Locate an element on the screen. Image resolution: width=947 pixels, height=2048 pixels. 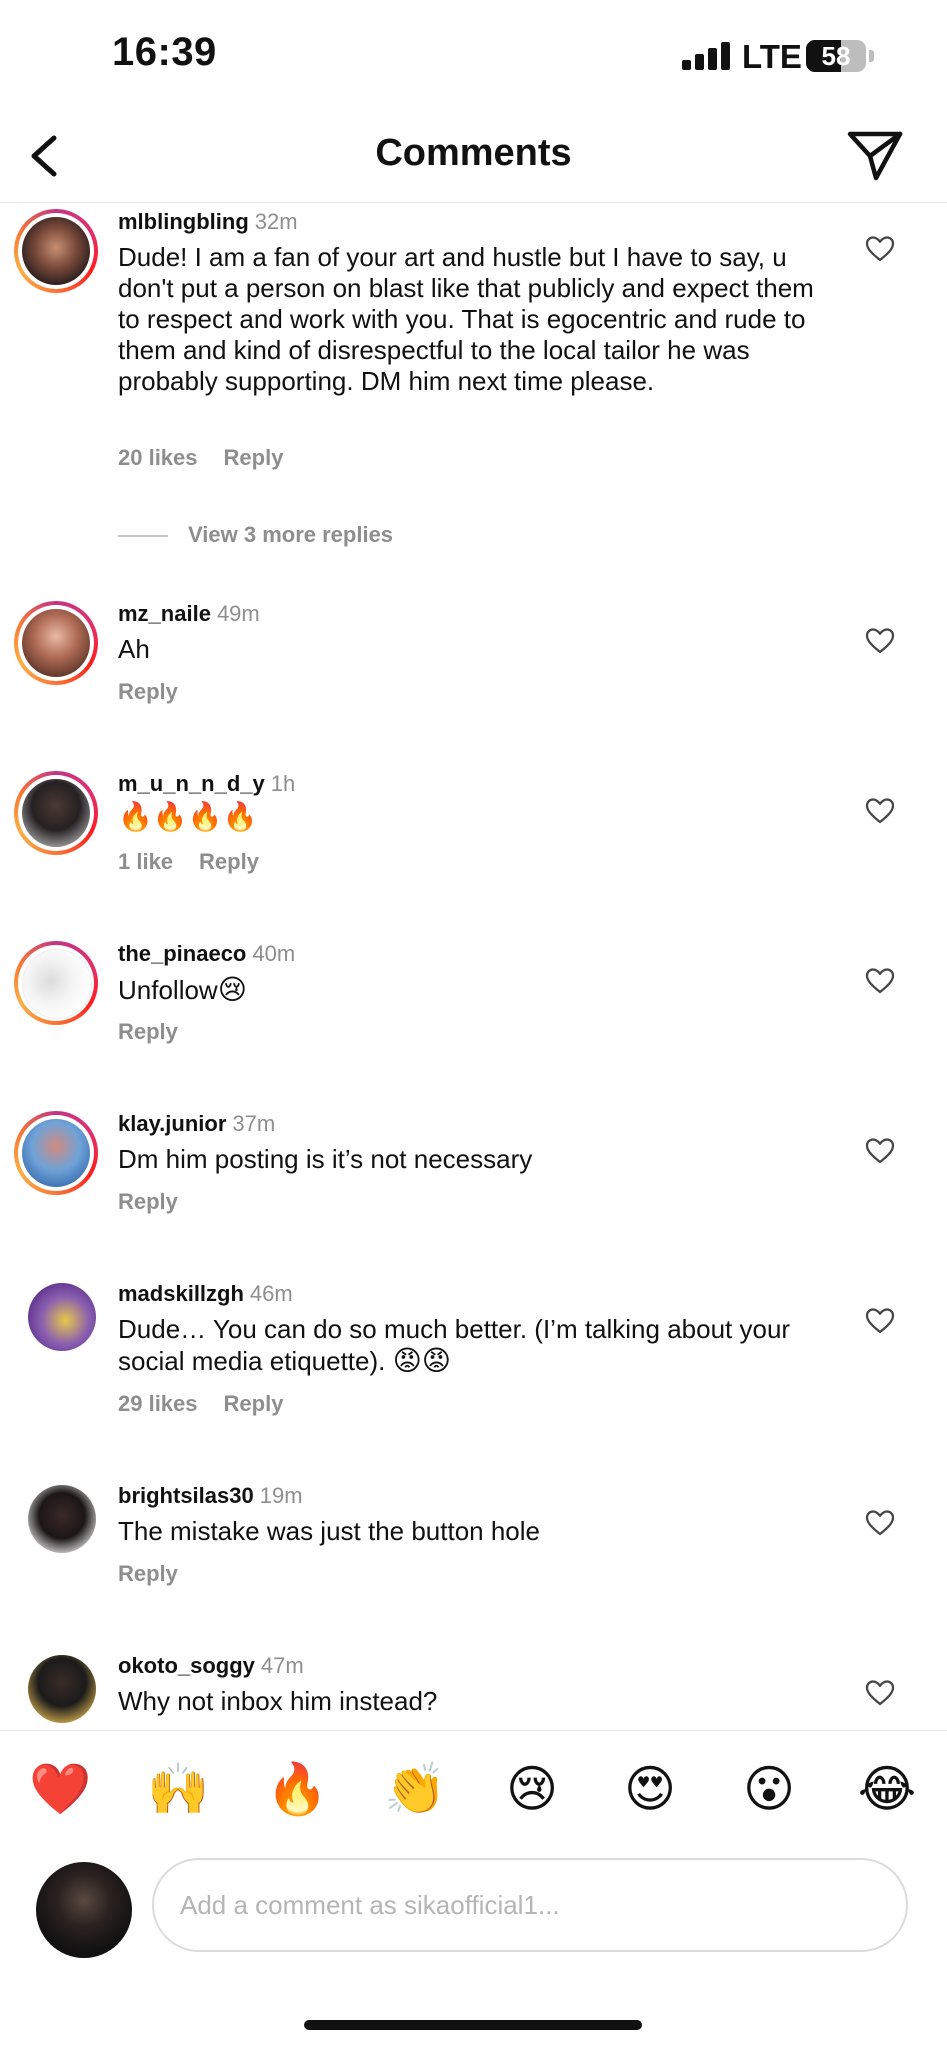
comment-username: mlblingbling 32m is located at coordinates (208, 222).